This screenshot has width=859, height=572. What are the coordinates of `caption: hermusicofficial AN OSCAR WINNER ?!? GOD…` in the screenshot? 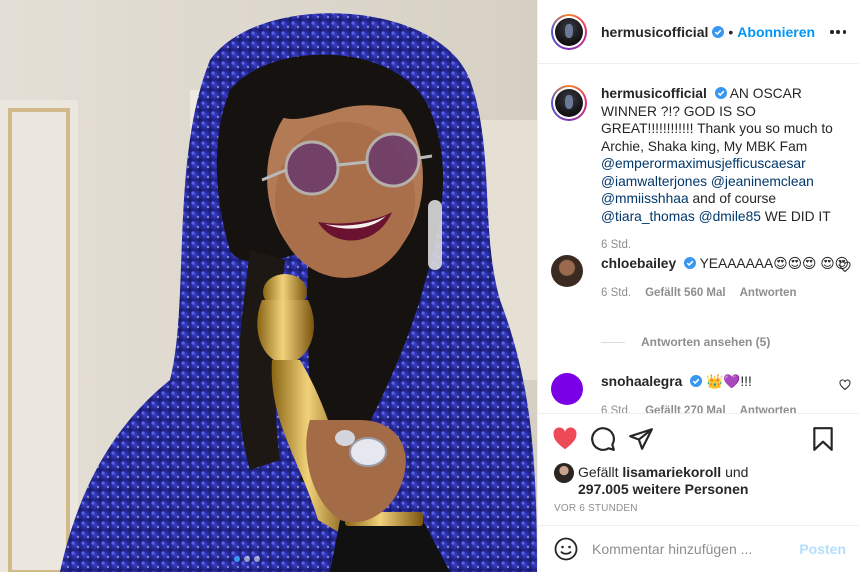 It's located at (701, 168).